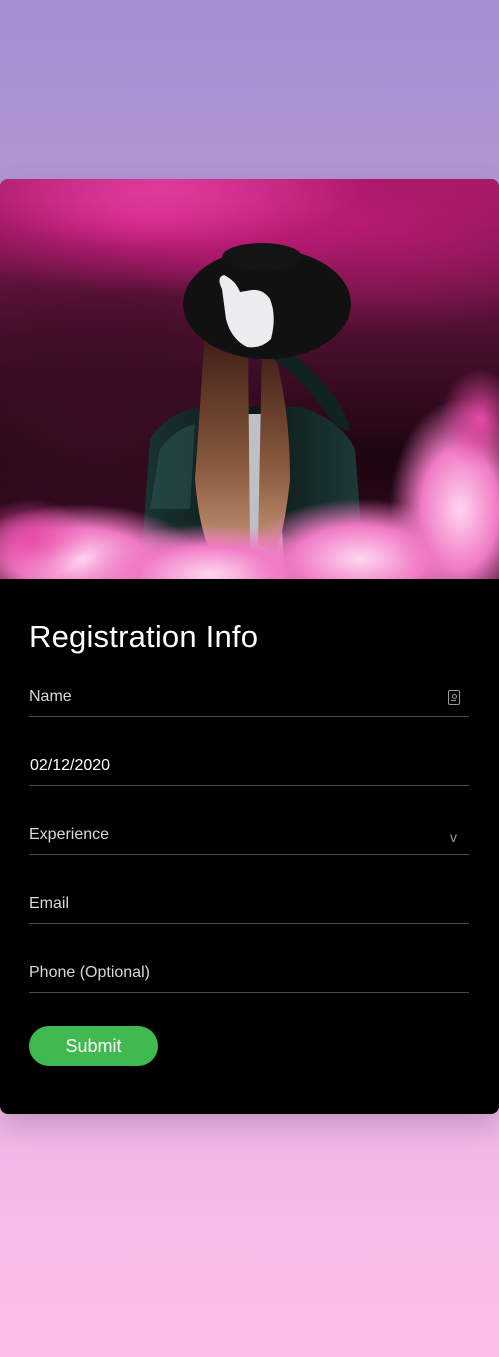  What do you see at coordinates (454, 698) in the screenshot?
I see `contact-card-icon` at bounding box center [454, 698].